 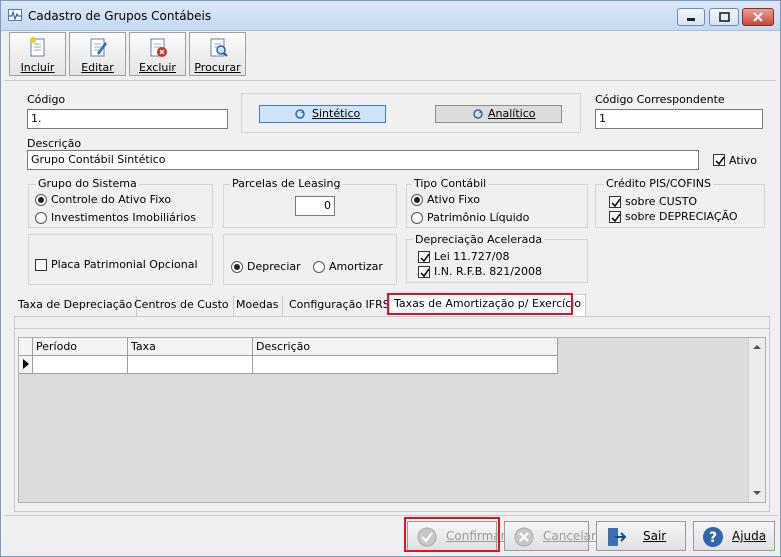 What do you see at coordinates (274, 266) in the screenshot?
I see `depreciar-label: Depreciar` at bounding box center [274, 266].